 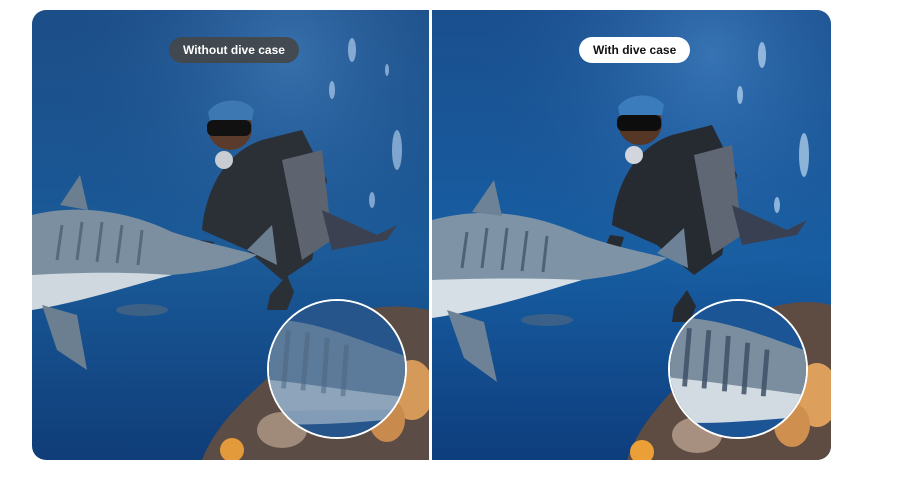 I want to click on zoom-circle-without, so click(x=337, y=369).